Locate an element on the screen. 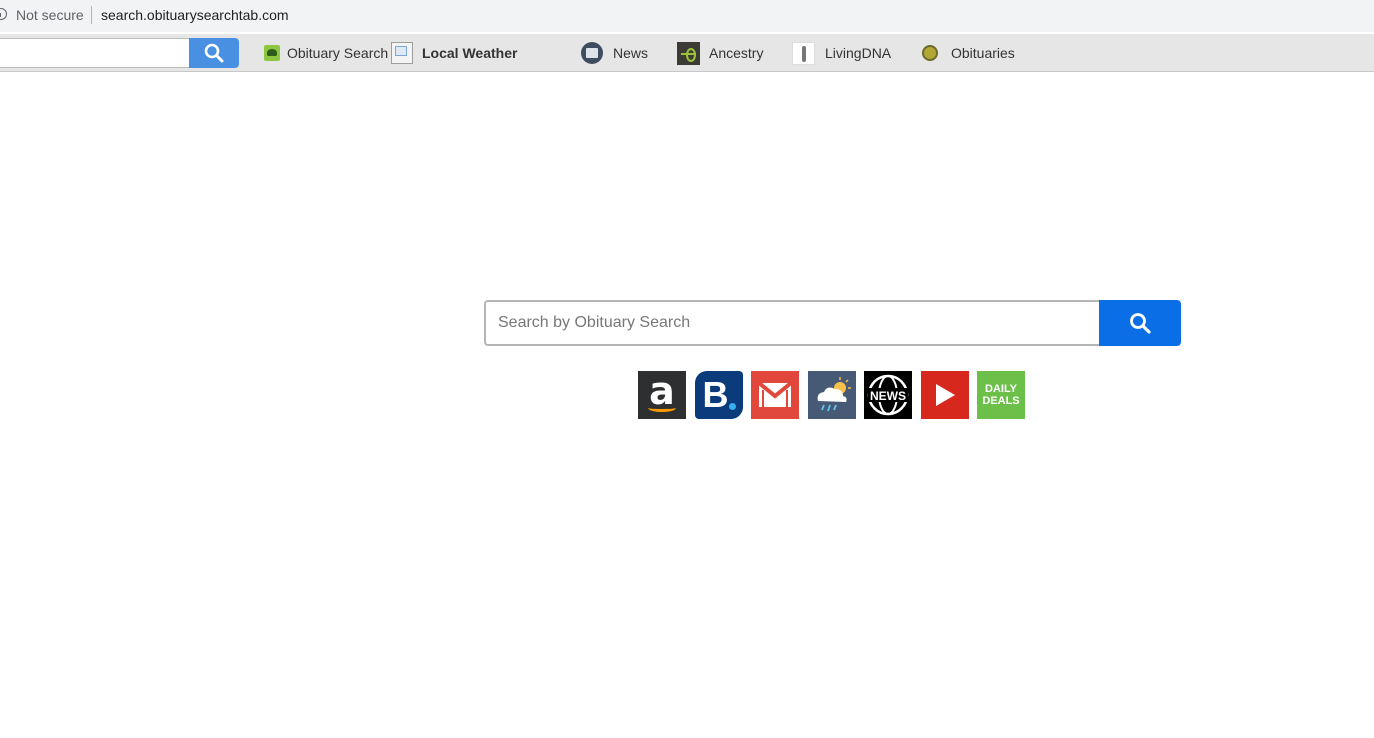  security-status: Not secure is located at coordinates (50, 15).